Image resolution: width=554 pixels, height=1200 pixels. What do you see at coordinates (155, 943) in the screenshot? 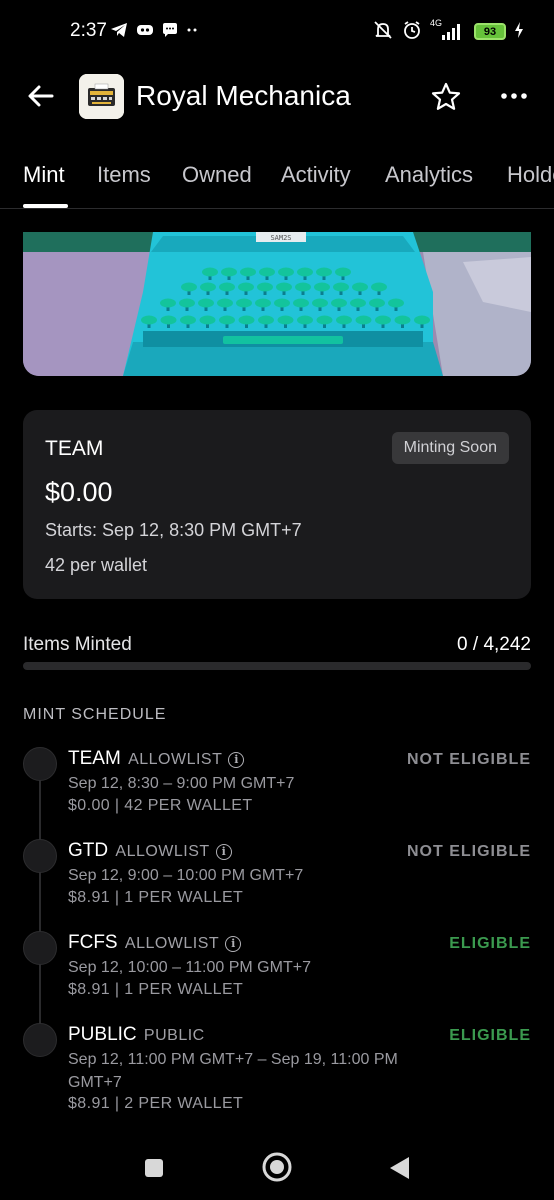
I see `stage-title: FCFS ALLOWLIST i` at bounding box center [155, 943].